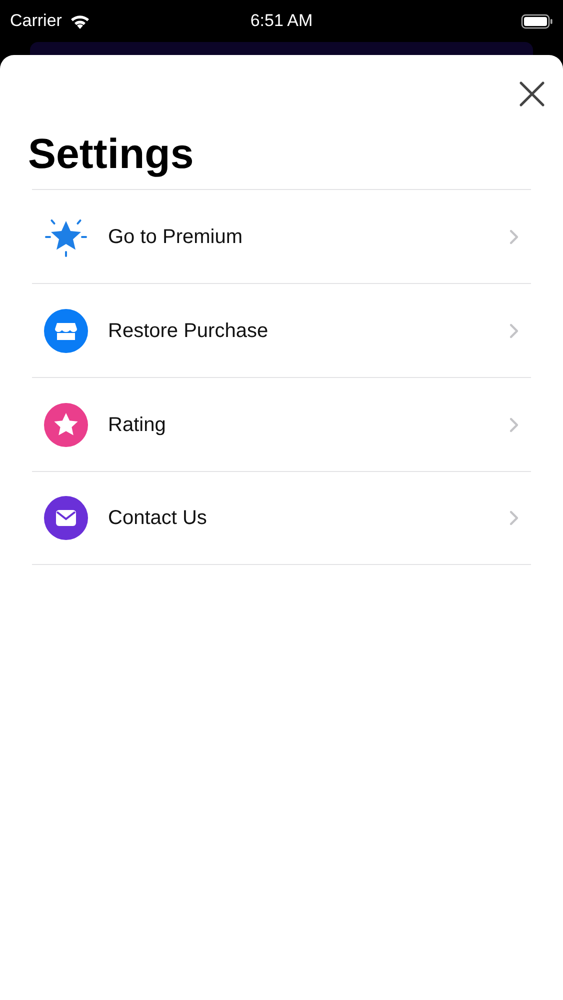  What do you see at coordinates (281, 518) in the screenshot?
I see `settings-row: Contact Us` at bounding box center [281, 518].